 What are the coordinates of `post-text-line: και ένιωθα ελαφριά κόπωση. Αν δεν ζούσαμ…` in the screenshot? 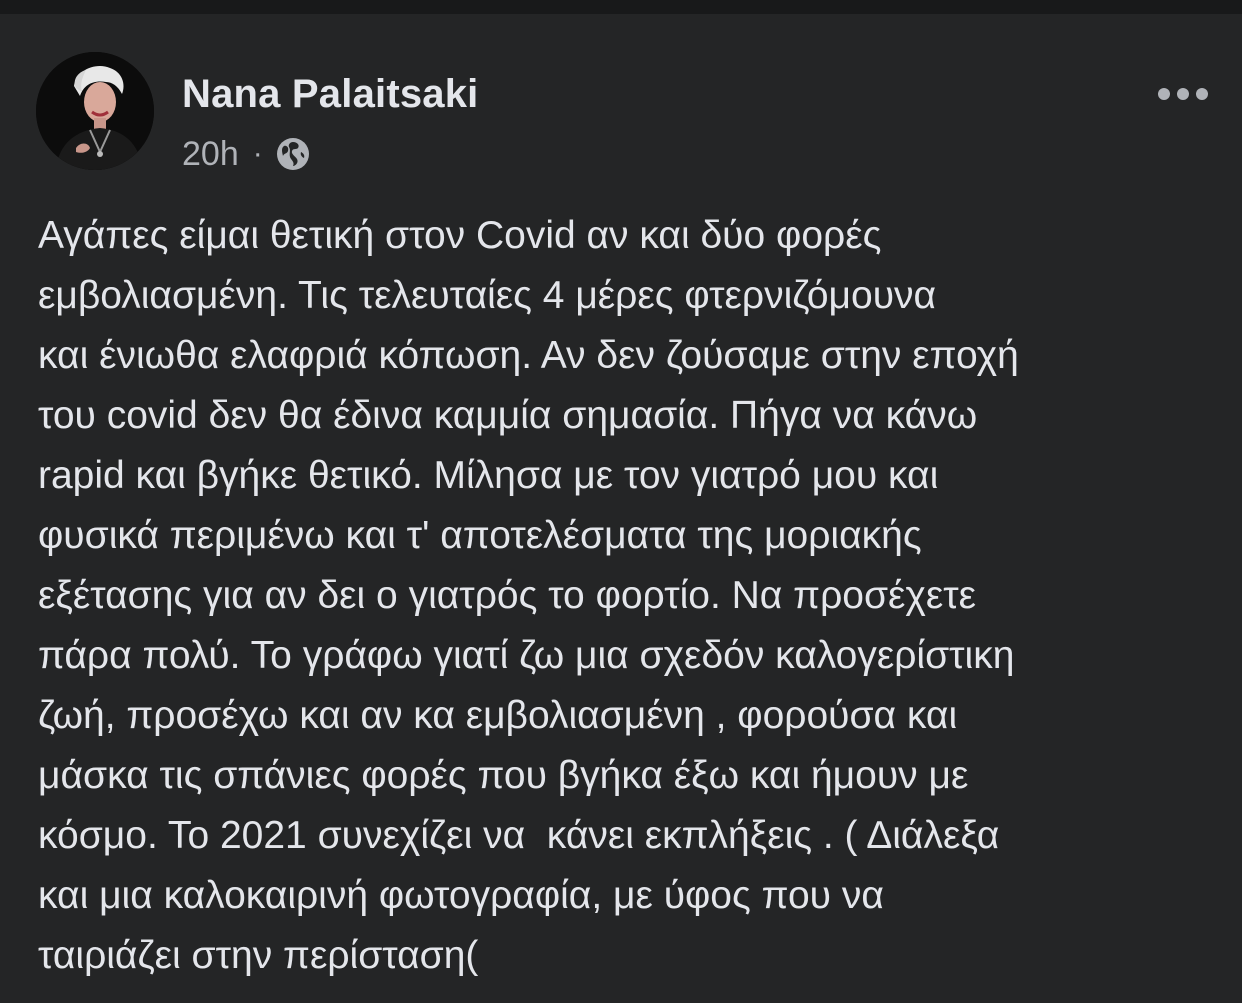 It's located at (528, 355).